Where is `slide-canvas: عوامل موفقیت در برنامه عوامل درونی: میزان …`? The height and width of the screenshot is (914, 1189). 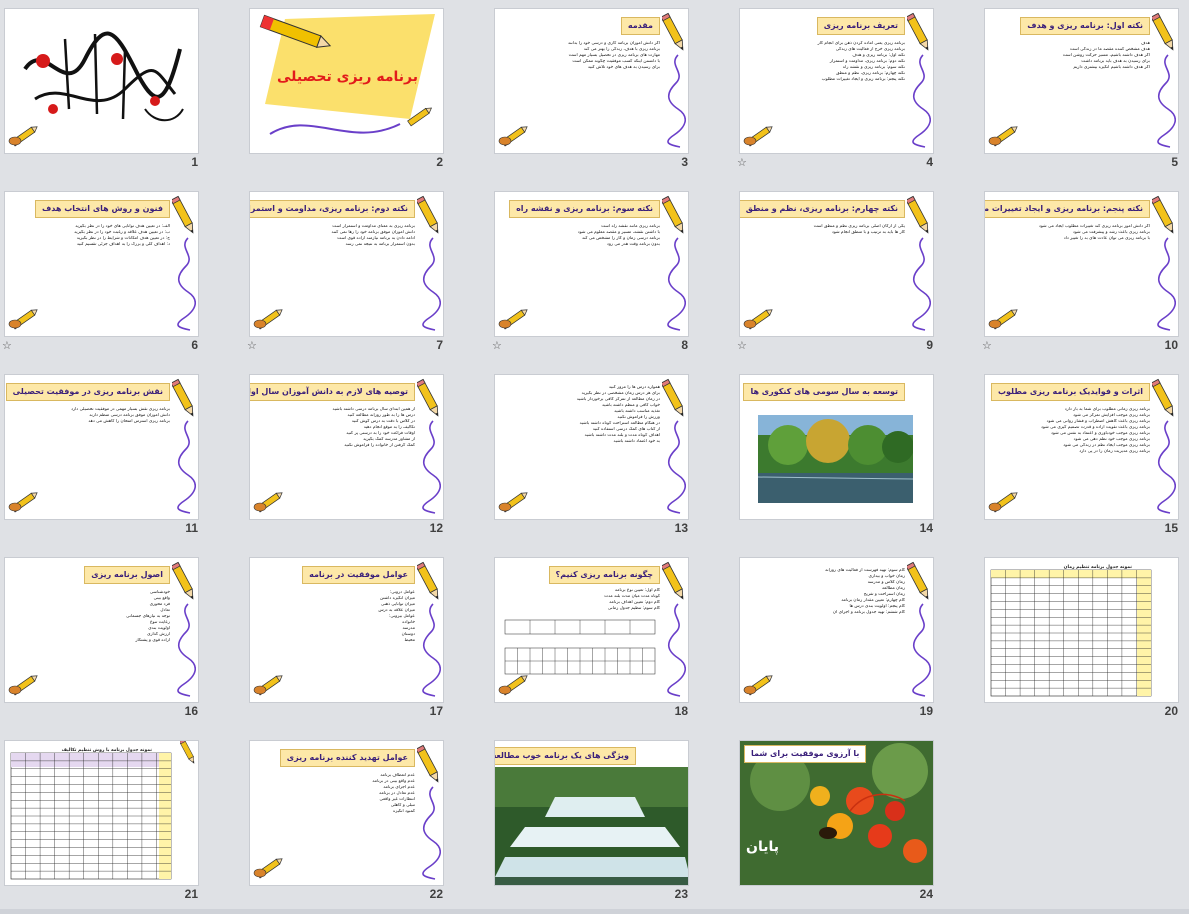 slide-canvas: عوامل موفقیت در برنامه عوامل درونی: میزان … is located at coordinates (346, 630).